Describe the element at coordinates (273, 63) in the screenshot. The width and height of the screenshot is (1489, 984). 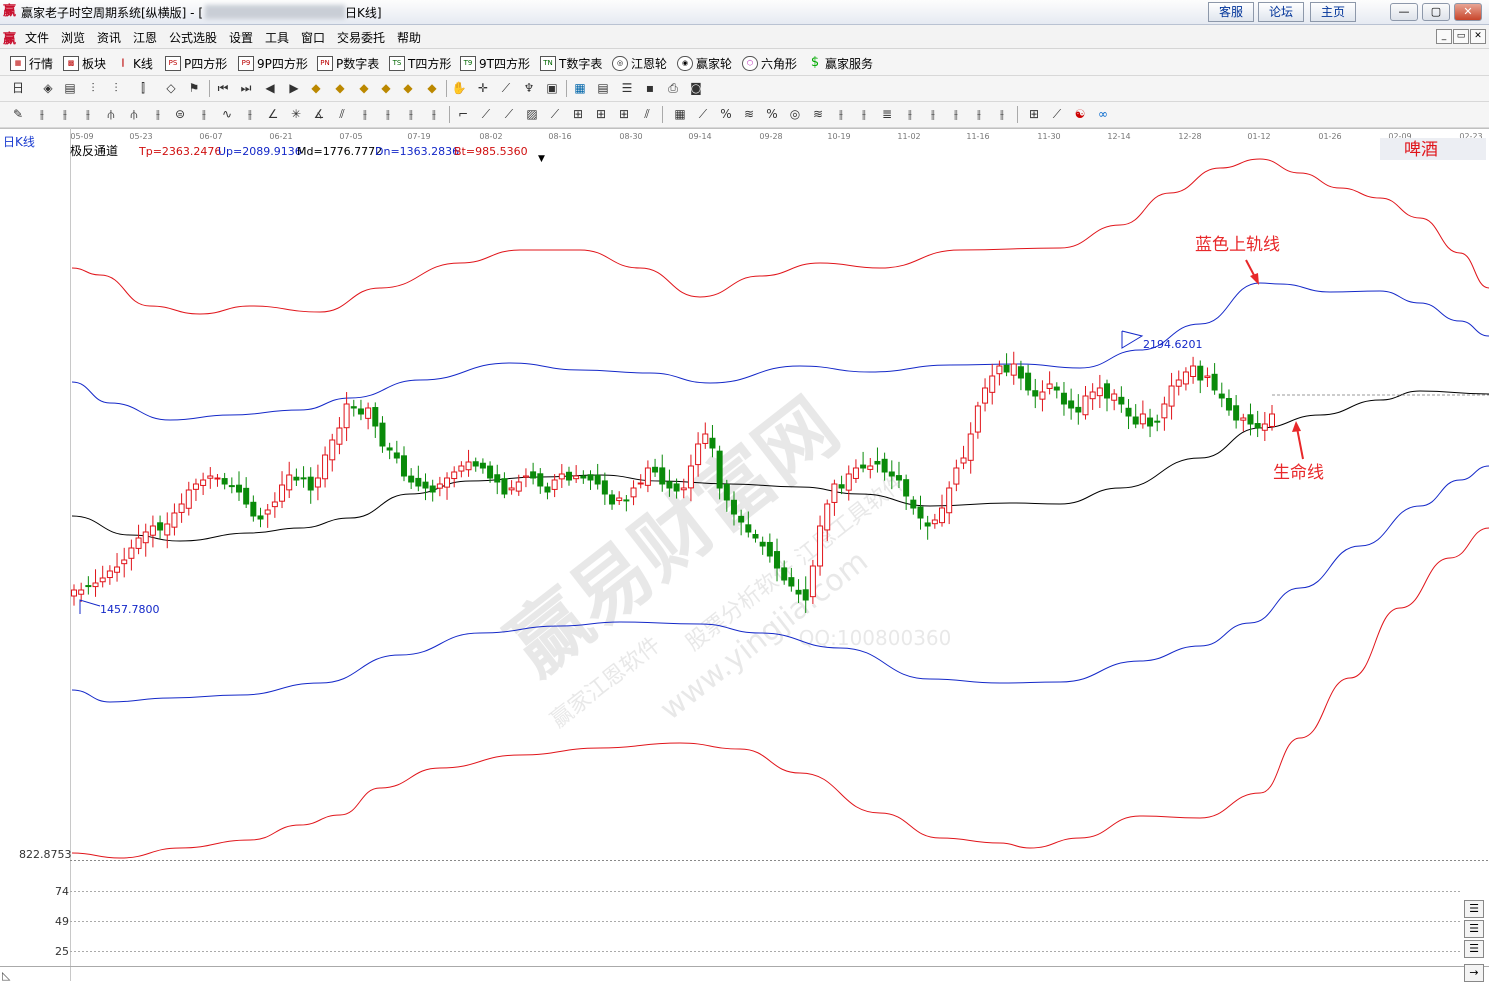
I see `tb-9p-square-button: P9 9P四方形` at that location.